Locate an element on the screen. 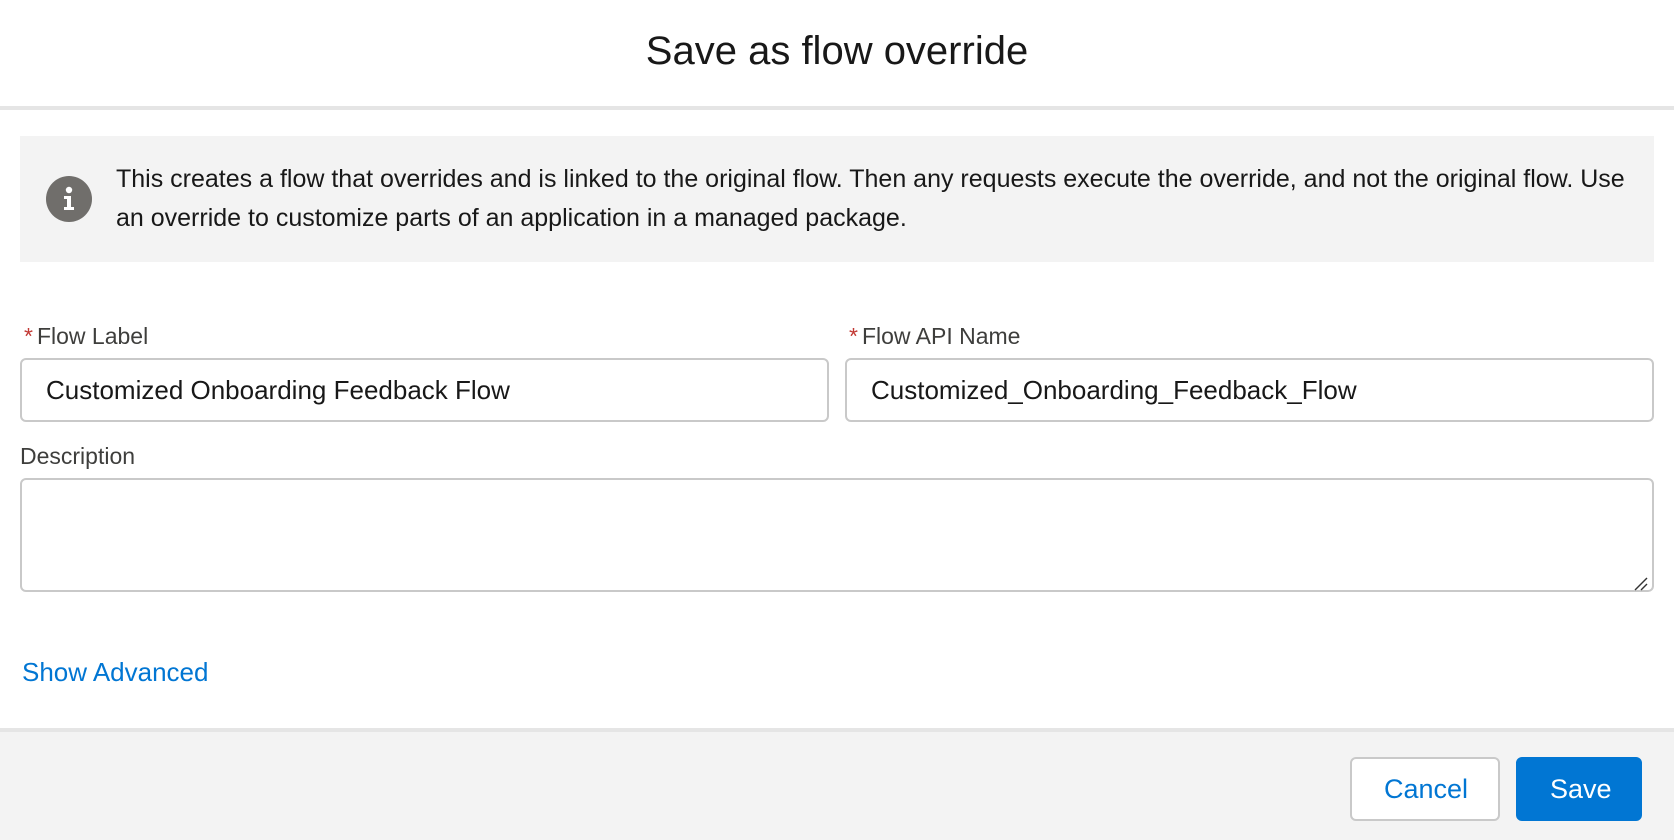  flow-api-name-label: * Flow API Name is located at coordinates (1249, 336).